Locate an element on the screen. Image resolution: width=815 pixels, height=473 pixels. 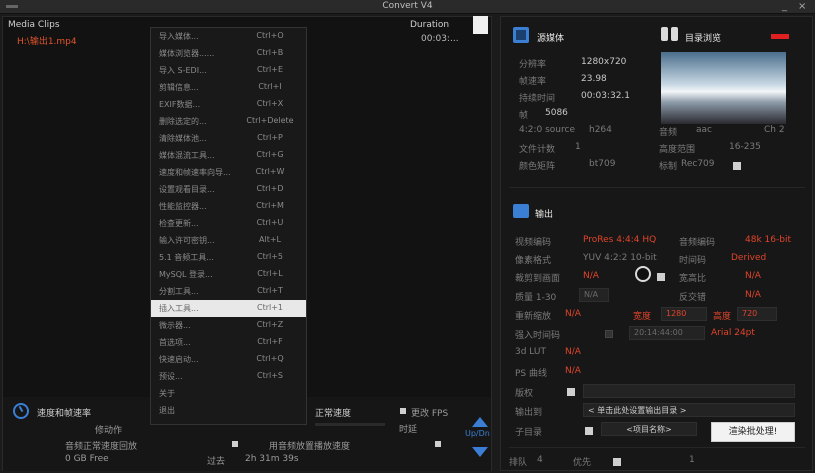
change-fps-checkbox is located at coordinates (403, 411).